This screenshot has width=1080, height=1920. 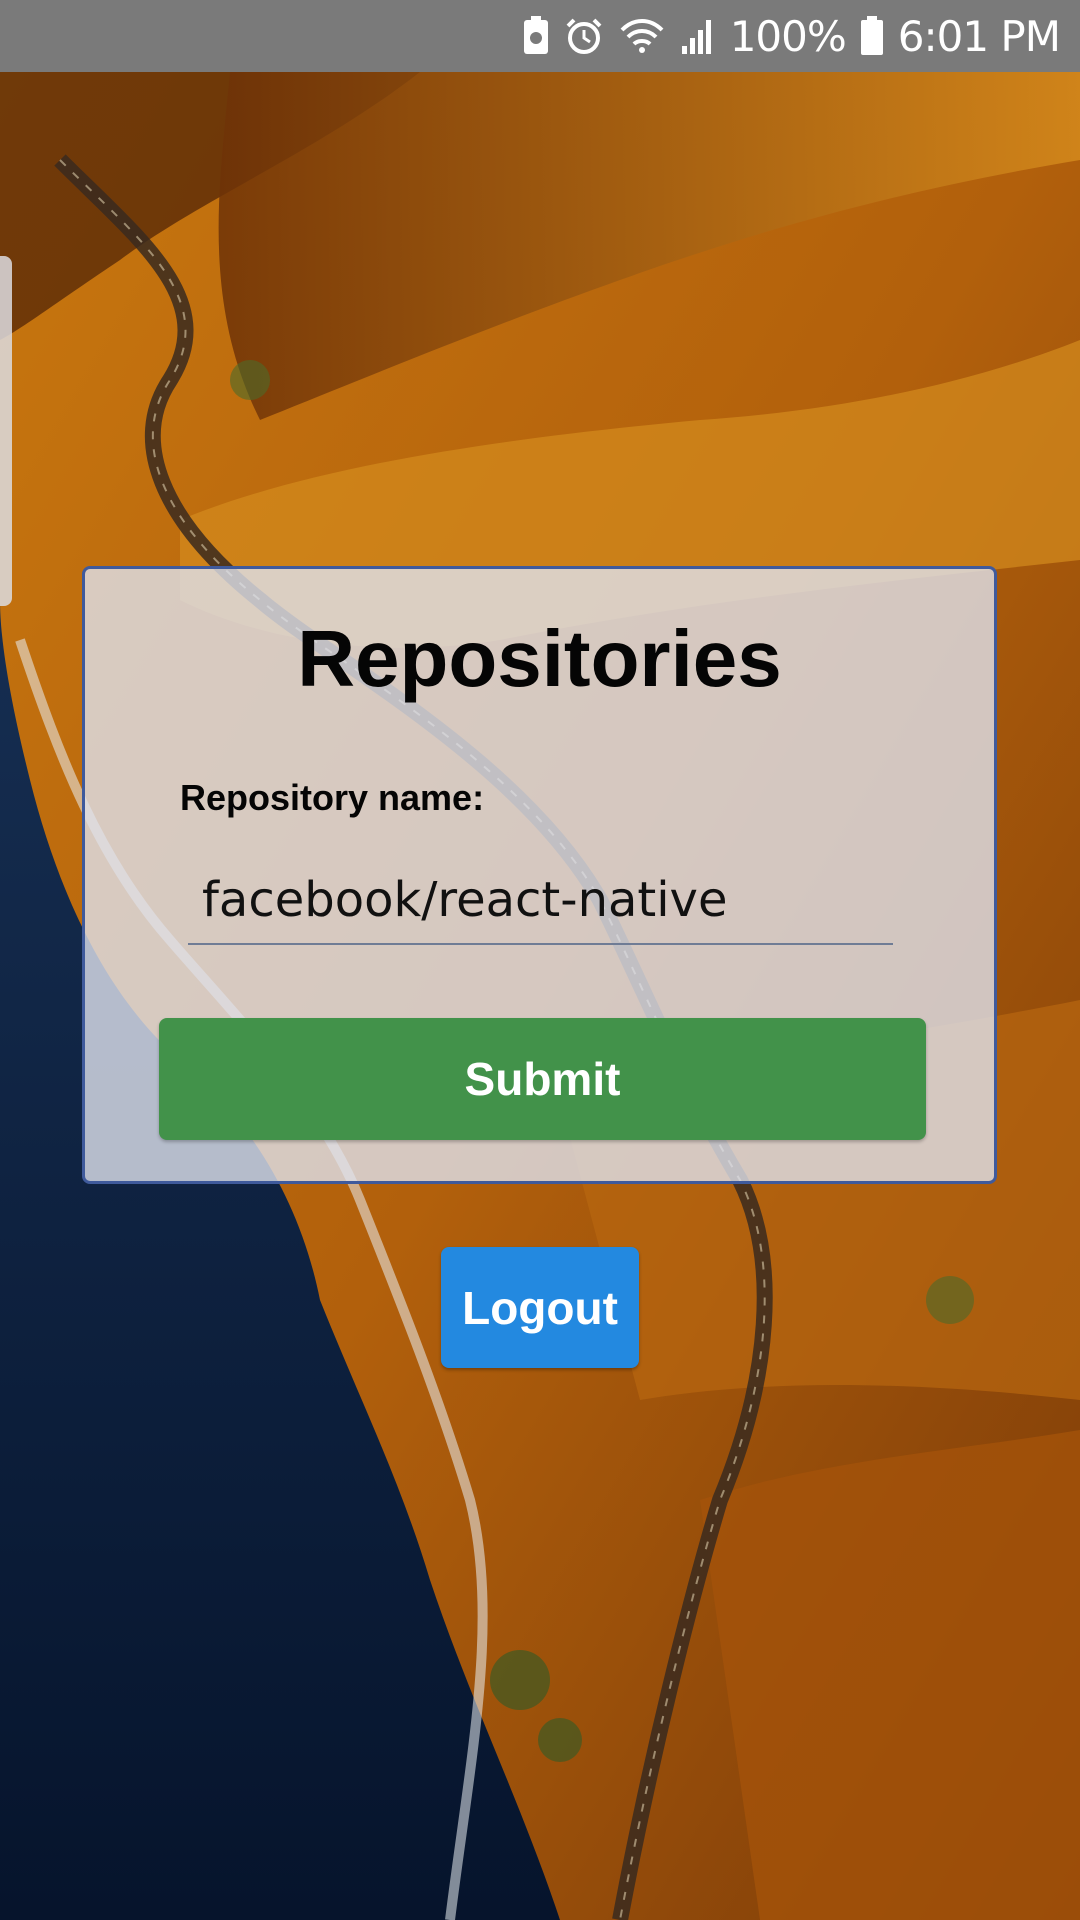 What do you see at coordinates (542, 1079) in the screenshot?
I see `submit-button: Submit` at bounding box center [542, 1079].